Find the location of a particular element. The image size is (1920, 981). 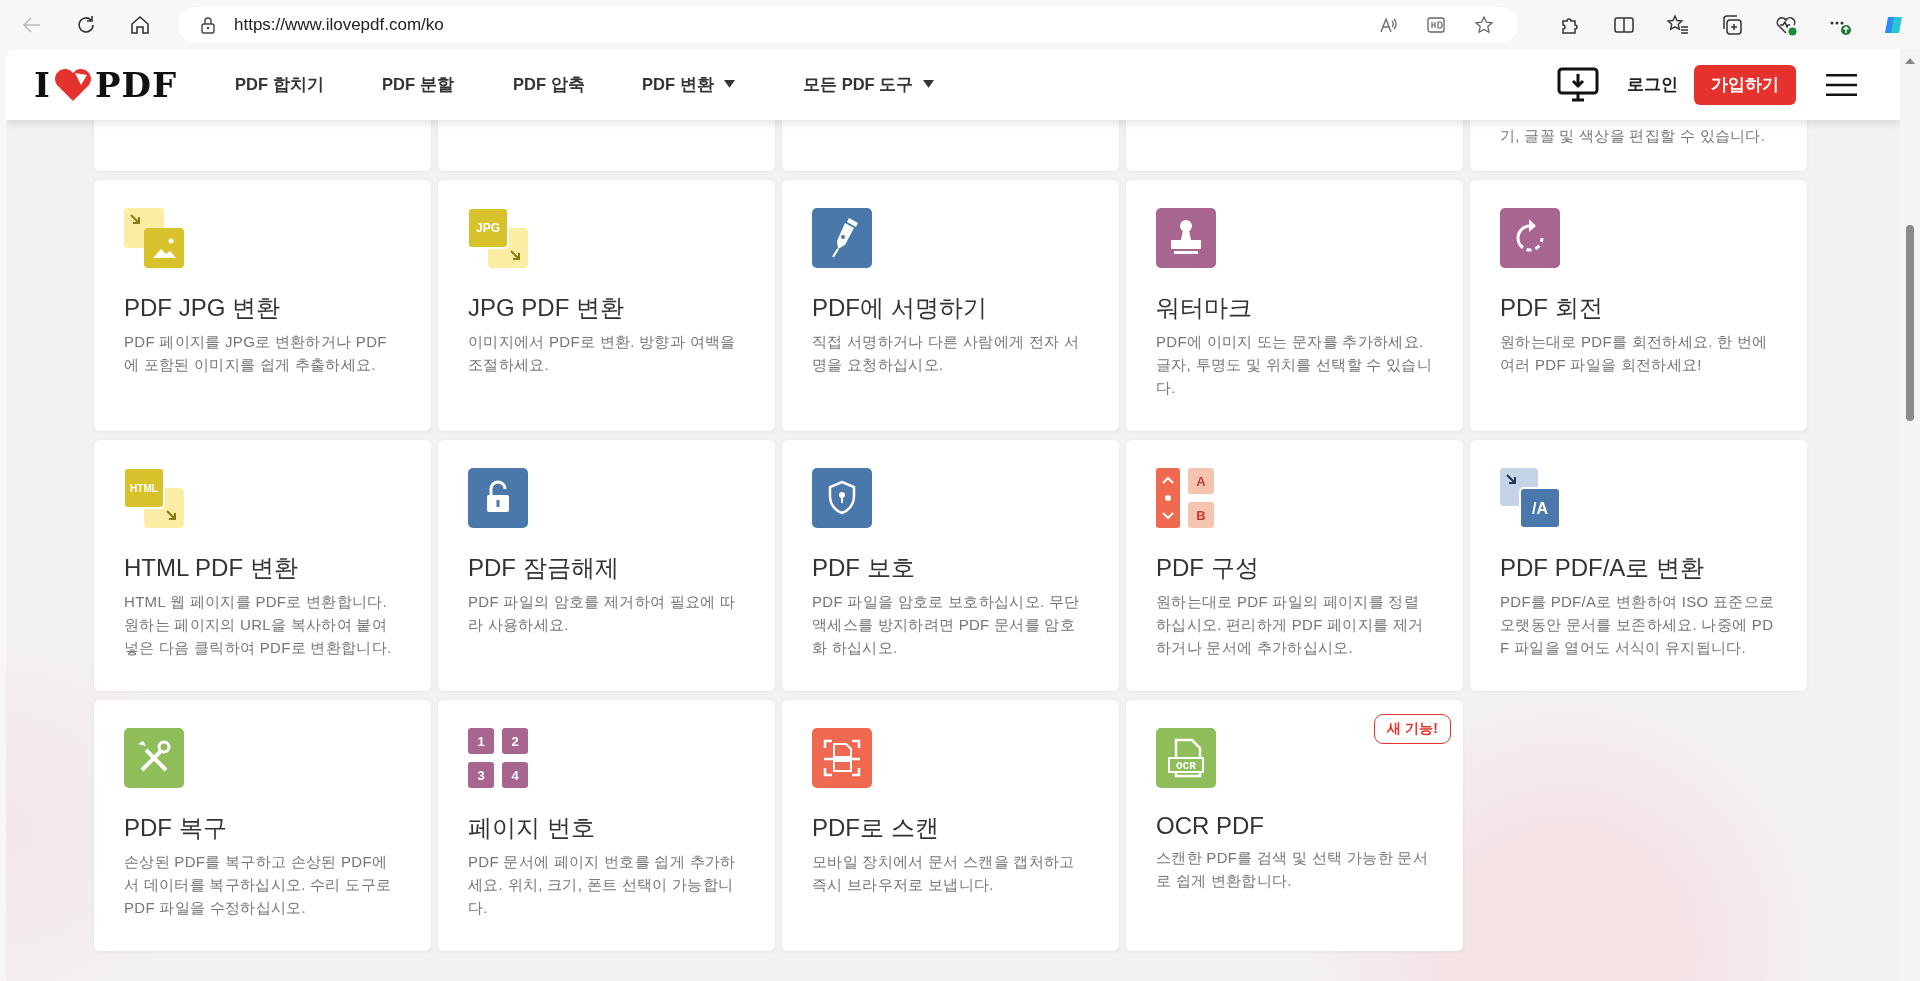

tool-card: HTML HTML PDF 변환 HTML 웹 페이지를 PDF로 변환합니다. 원하는 페이지의 URL을 복사하여 붙여넣은 다음 클릭하여 PDF로 변환합니다. is located at coordinates (262, 565).